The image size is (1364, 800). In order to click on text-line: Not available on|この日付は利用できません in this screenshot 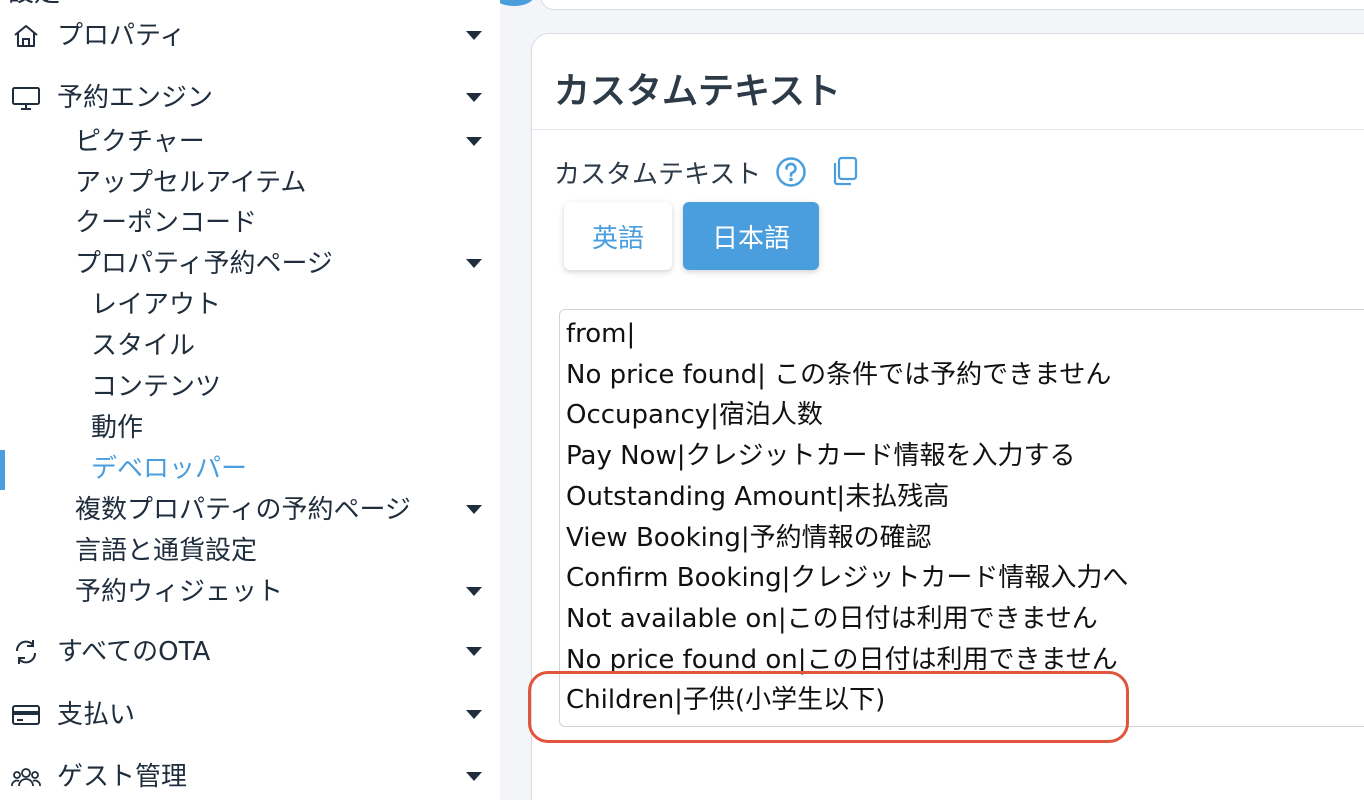, I will do `click(832, 618)`.